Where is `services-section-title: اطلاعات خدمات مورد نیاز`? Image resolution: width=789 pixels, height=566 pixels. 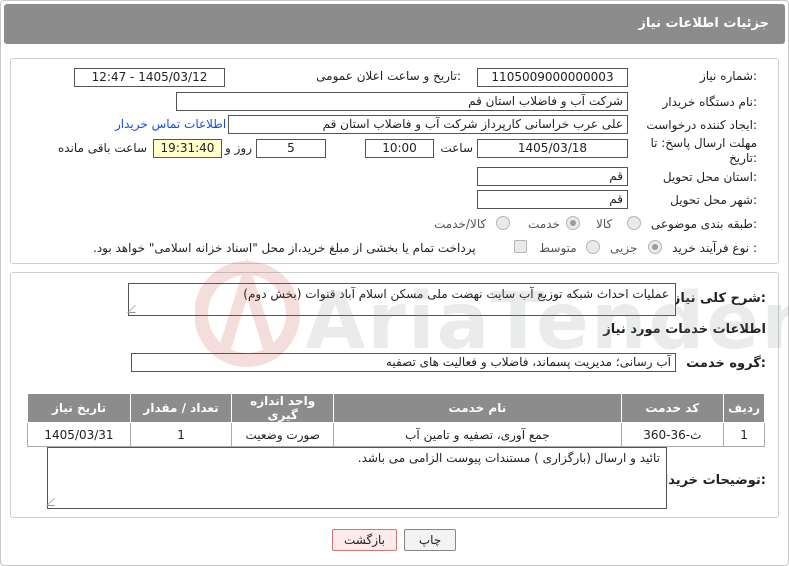
services-section-title: اطلاعات خدمات مورد نیاز is located at coordinates (684, 329).